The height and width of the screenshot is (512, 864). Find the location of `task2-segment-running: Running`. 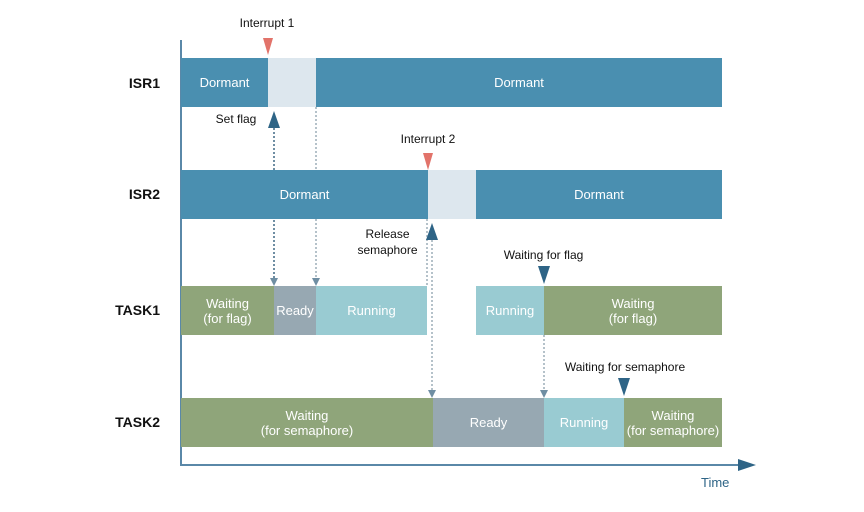

task2-segment-running: Running is located at coordinates (584, 422).